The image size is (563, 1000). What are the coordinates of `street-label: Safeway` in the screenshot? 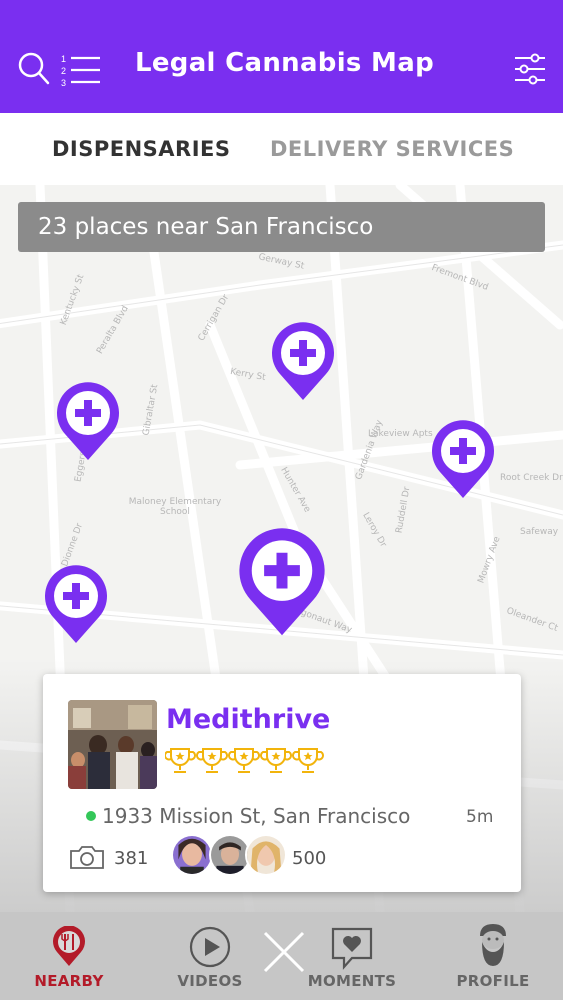 It's located at (539, 532).